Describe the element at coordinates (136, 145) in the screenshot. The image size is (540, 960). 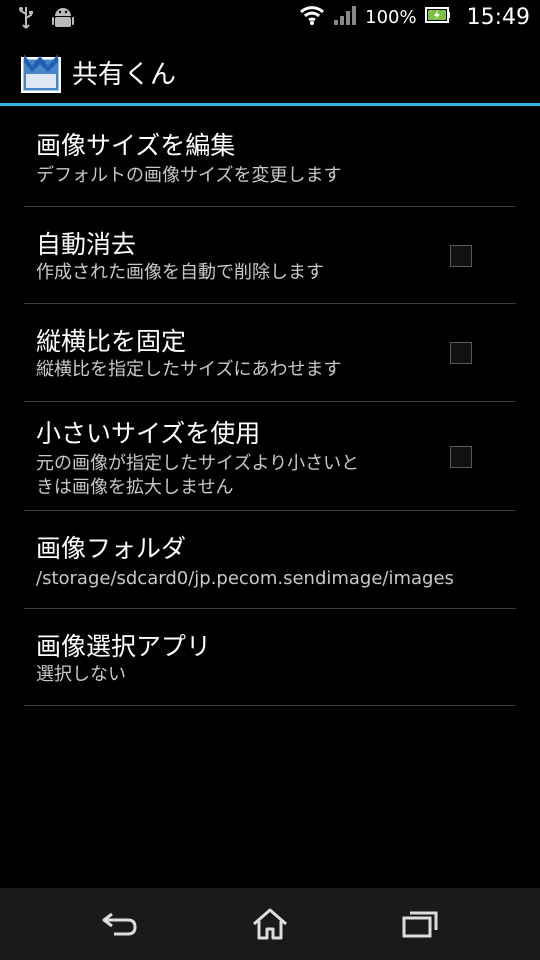
I see `pref-title: 画像サイズを編集` at that location.